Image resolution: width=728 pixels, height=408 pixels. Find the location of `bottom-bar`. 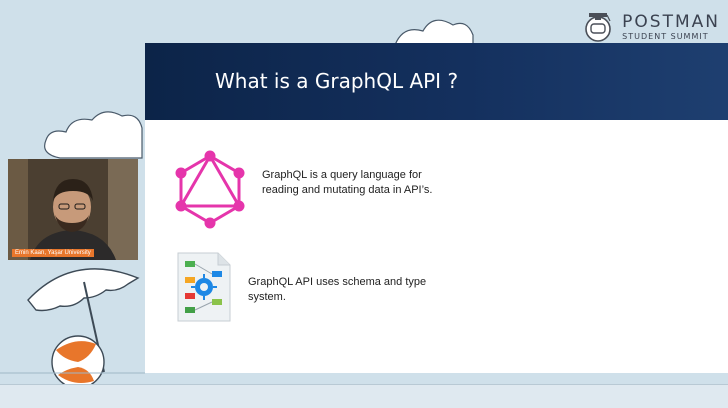

bottom-bar is located at coordinates (364, 396).